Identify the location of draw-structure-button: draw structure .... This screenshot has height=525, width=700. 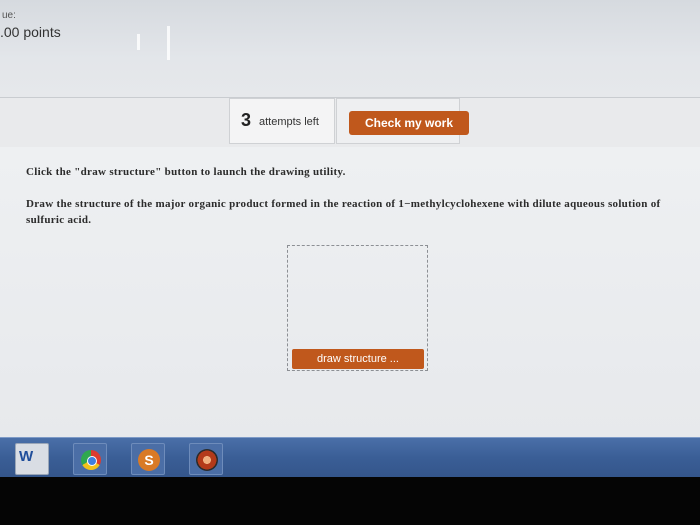
(358, 359).